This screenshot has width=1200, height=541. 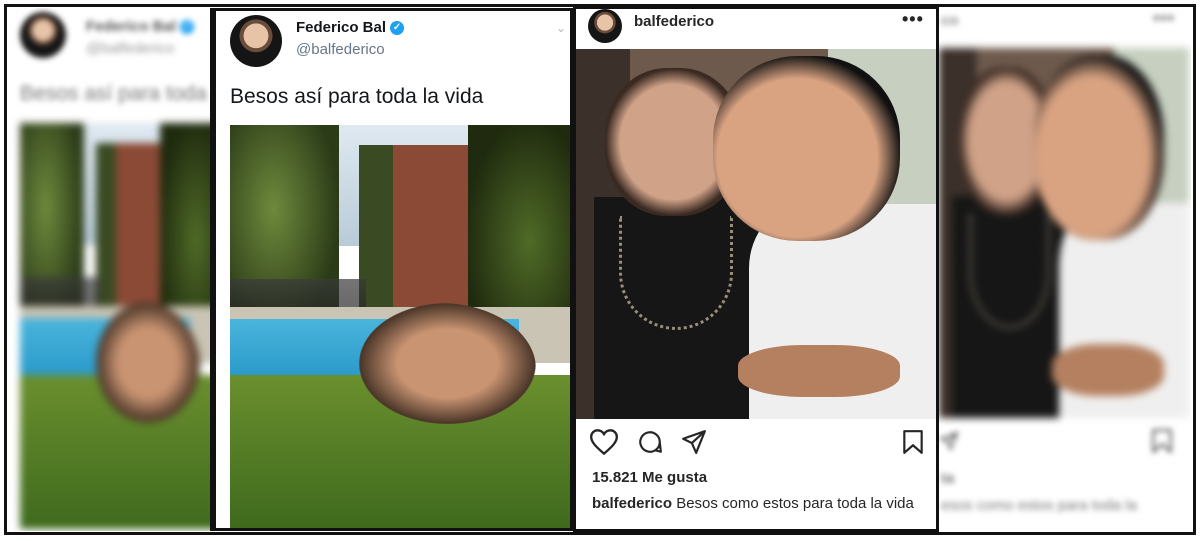 I want to click on comment-icon, so click(x=650, y=442).